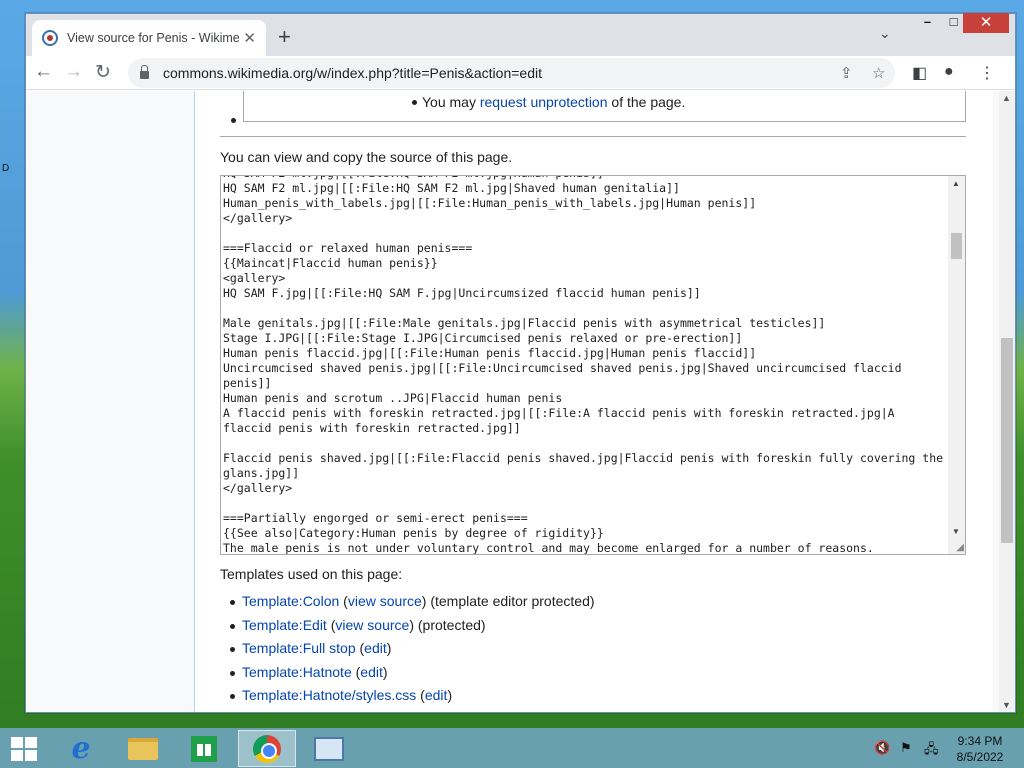  What do you see at coordinates (1006, 705) in the screenshot?
I see `page-scroll-down-icon: ▼` at bounding box center [1006, 705].